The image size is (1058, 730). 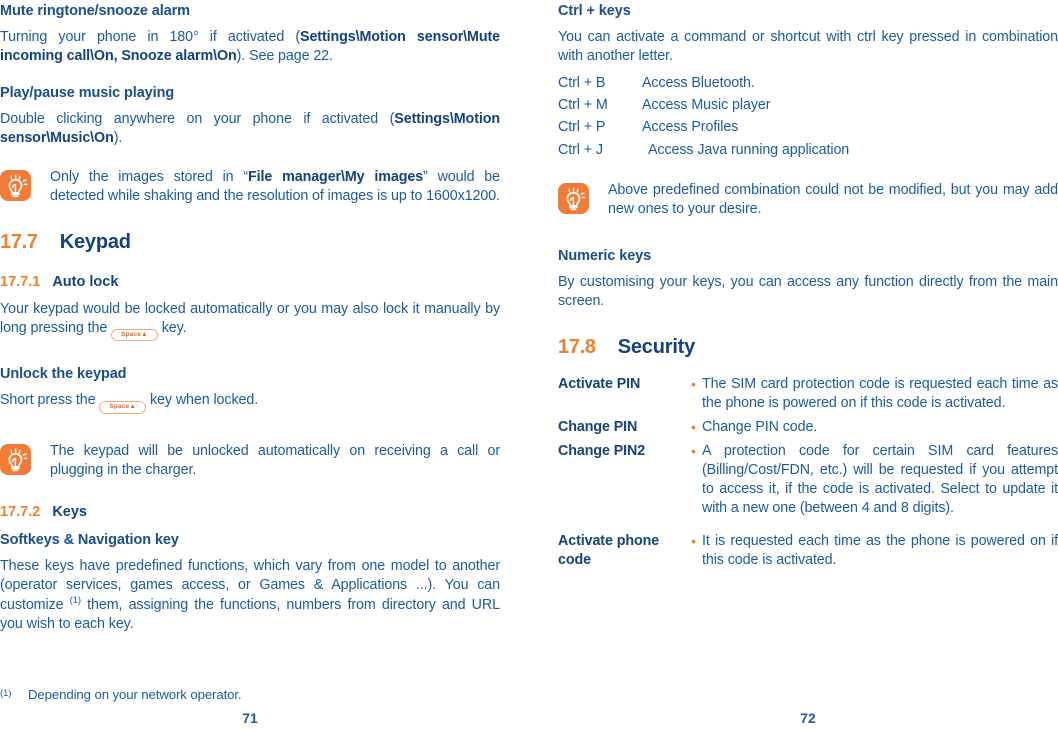 I want to click on section-number-17-7: 17.7, so click(x=19, y=242).